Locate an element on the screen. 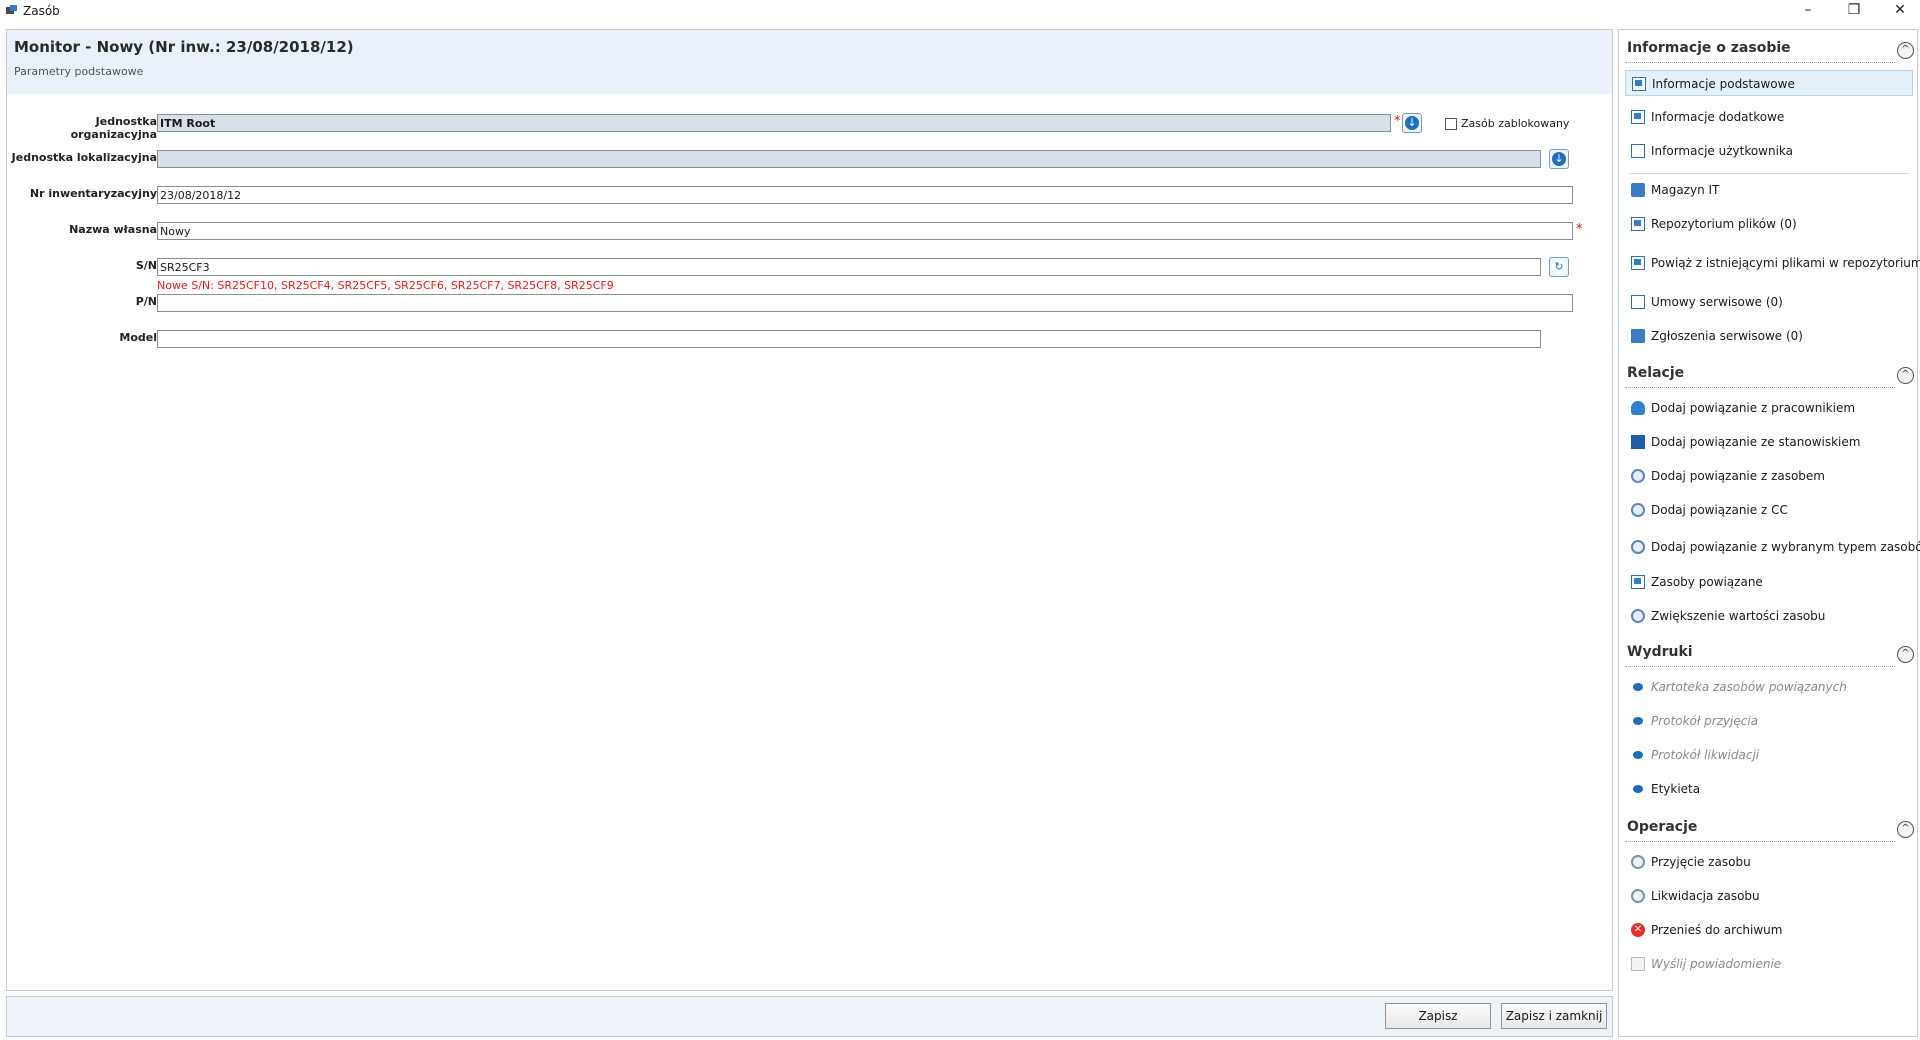 This screenshot has width=1920, height=1040. refresh-icon: ↻ is located at coordinates (1559, 267).